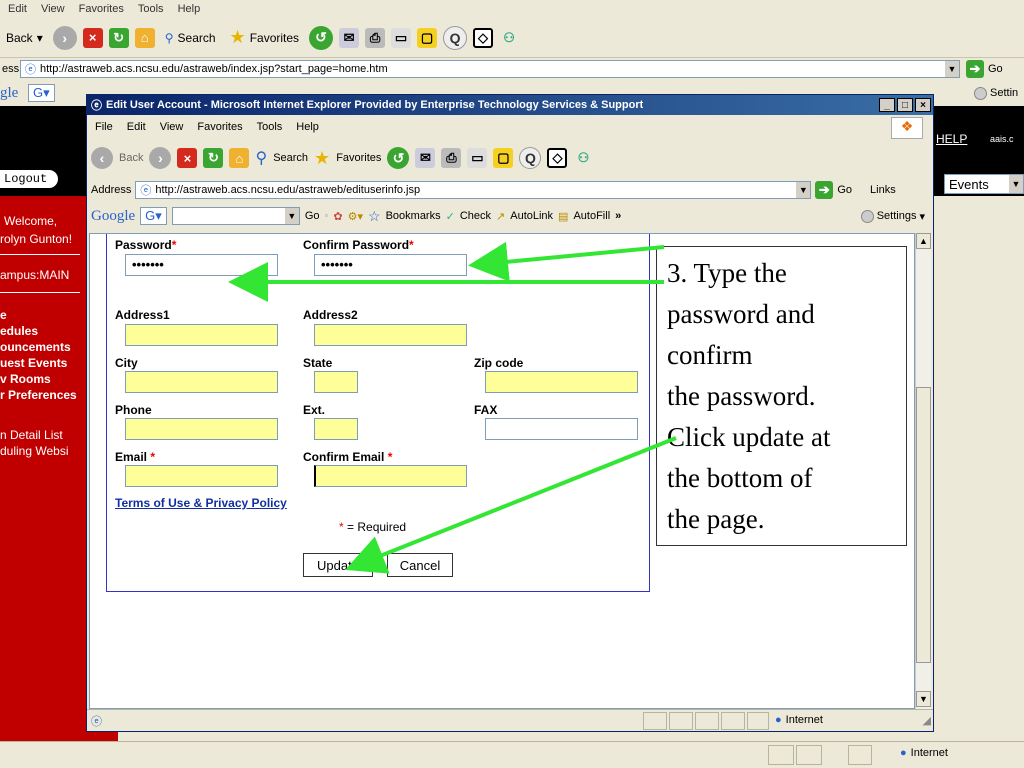 The height and width of the screenshot is (768, 1024). Describe the element at coordinates (102, 158) in the screenshot. I see `popup-back-icon: ‹` at that location.